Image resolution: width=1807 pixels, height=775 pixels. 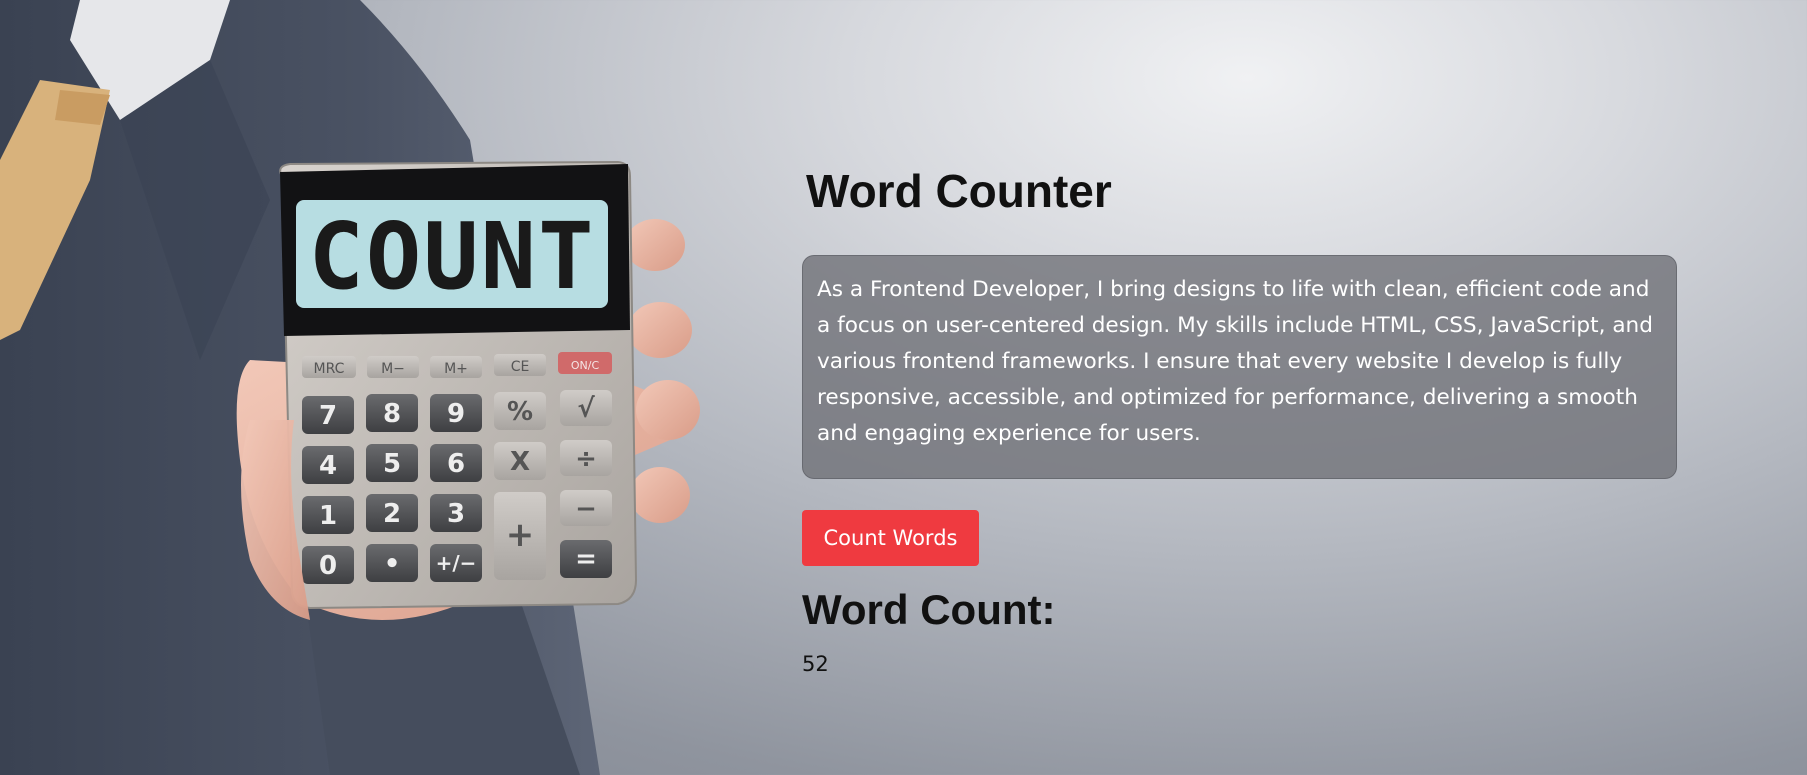 I want to click on svg-text: ON/C, so click(x=585, y=365).